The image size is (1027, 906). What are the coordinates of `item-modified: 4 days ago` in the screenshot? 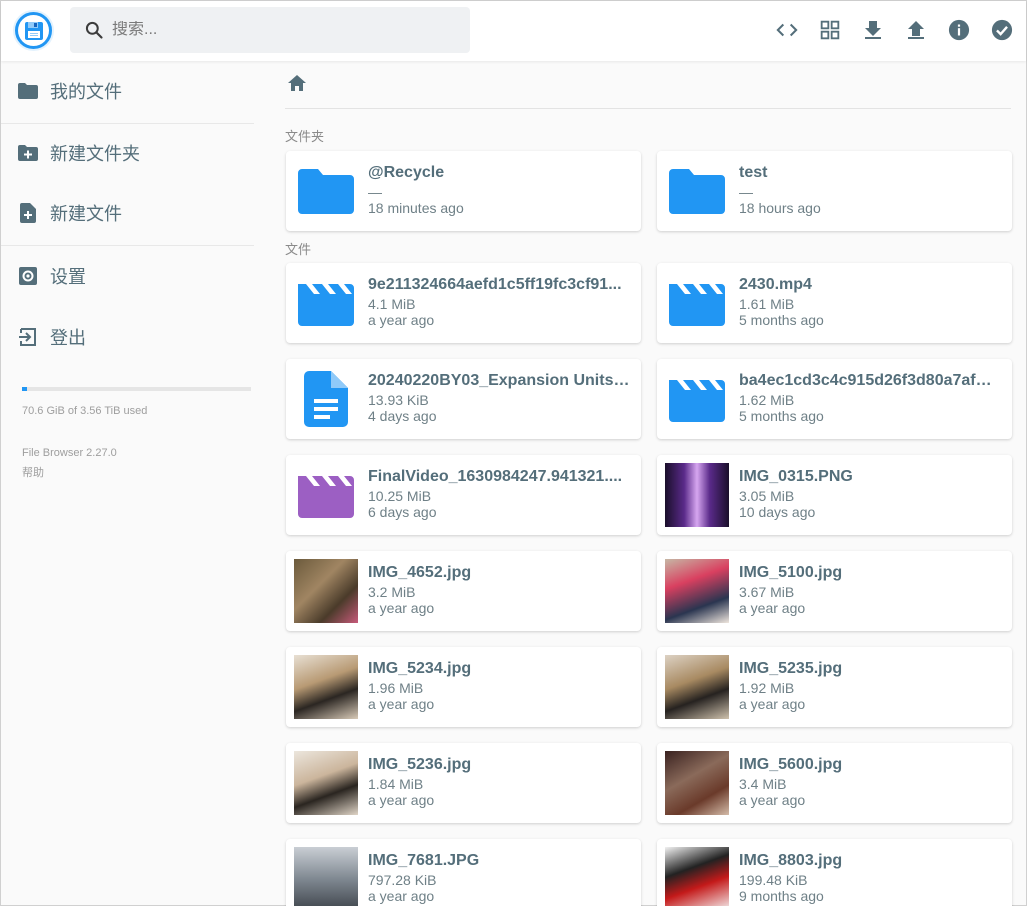 It's located at (402, 416).